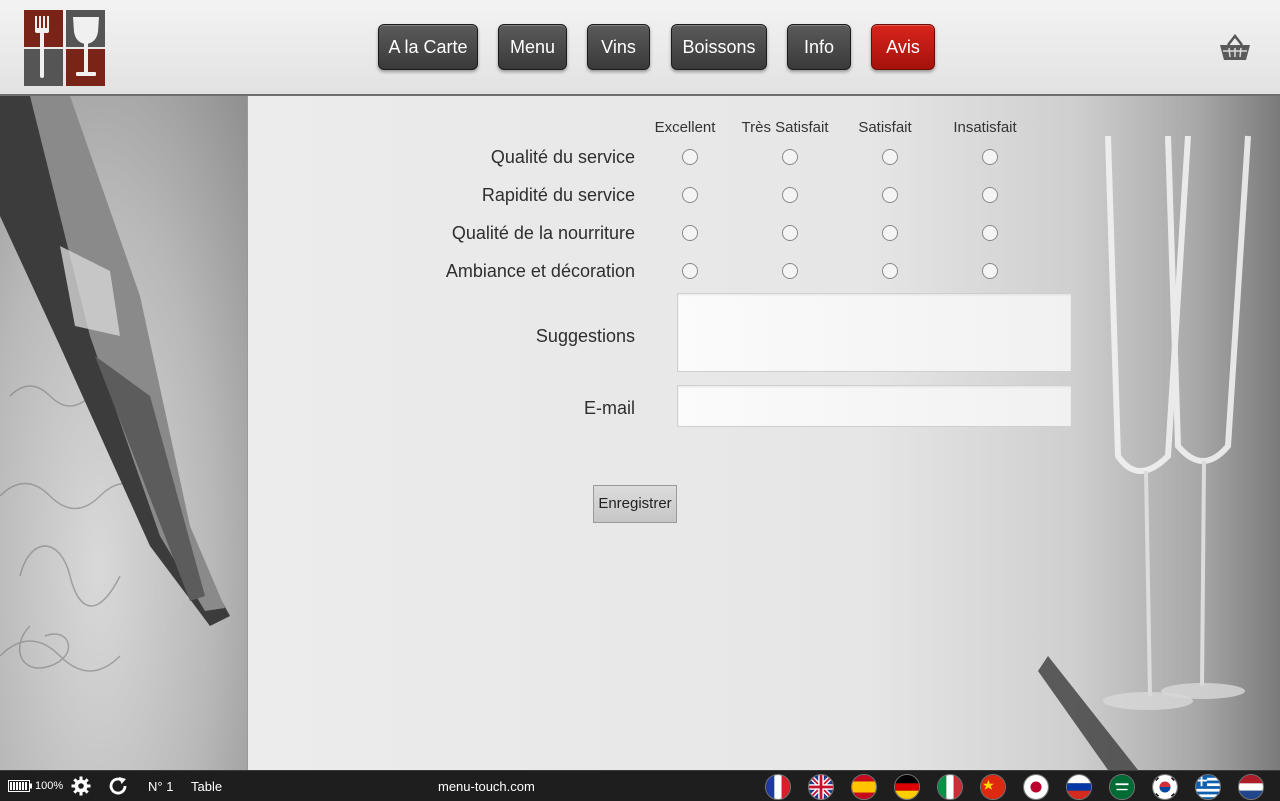  Describe the element at coordinates (690, 233) in the screenshot. I see `radio-nourriture-excellent` at that location.